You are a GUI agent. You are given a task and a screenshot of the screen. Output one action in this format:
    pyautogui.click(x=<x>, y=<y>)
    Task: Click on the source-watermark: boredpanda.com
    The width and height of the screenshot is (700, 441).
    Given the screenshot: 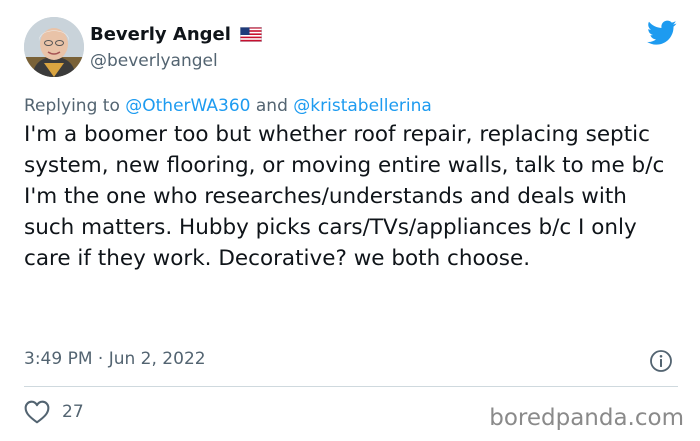 What is the action you would take?
    pyautogui.click(x=586, y=418)
    